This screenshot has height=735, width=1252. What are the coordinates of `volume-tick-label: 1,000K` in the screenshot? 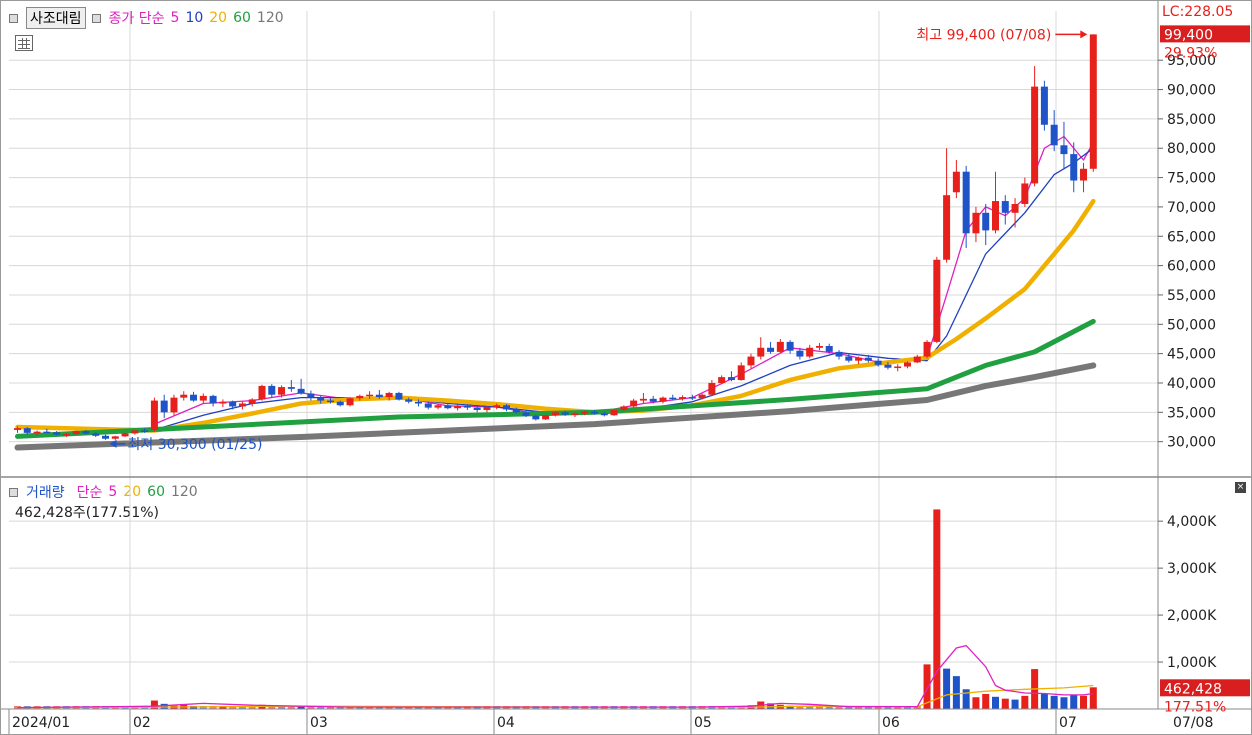 It's located at (1192, 663).